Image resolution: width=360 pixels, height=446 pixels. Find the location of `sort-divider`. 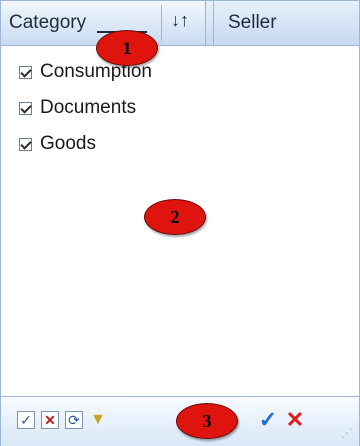

sort-divider is located at coordinates (161, 23).